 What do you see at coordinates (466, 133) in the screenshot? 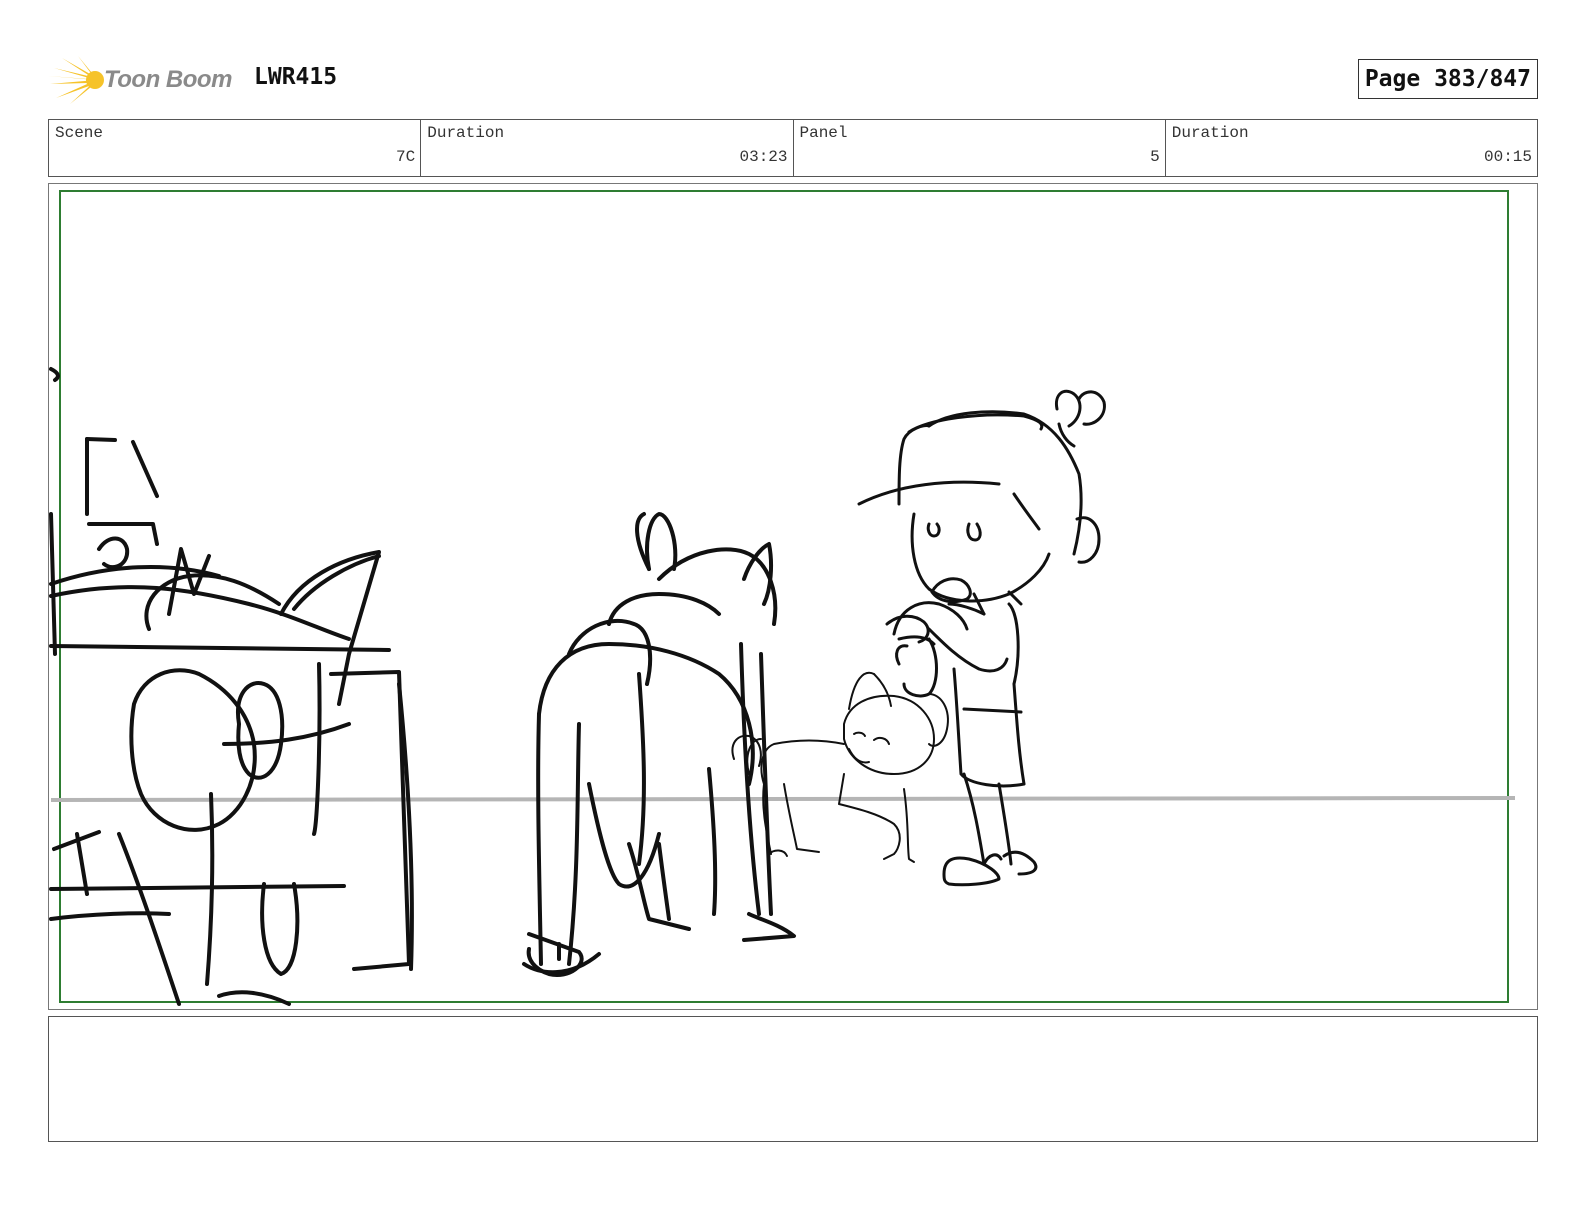
I see `scene-duration-label: Duration` at bounding box center [466, 133].